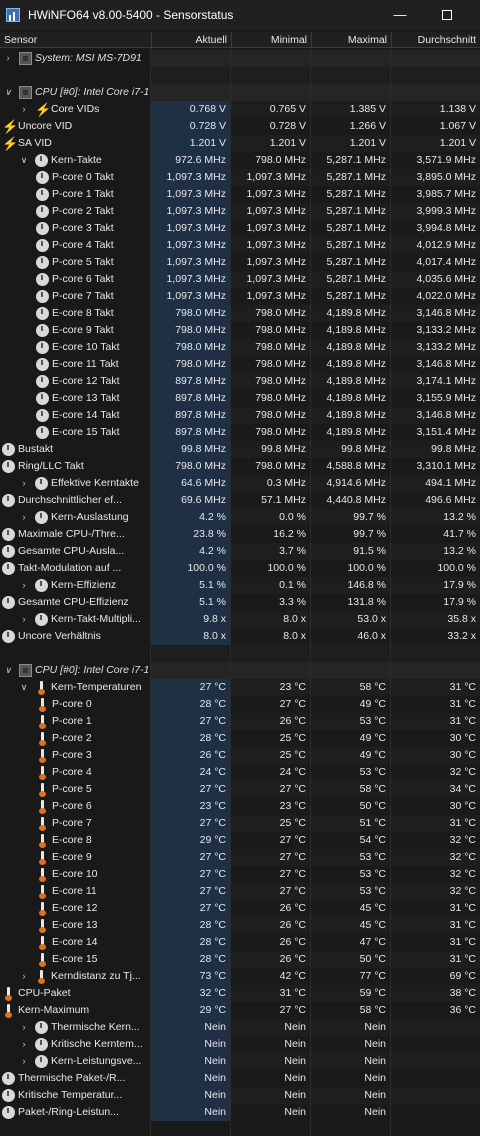 The height and width of the screenshot is (1136, 480). What do you see at coordinates (435, 40) in the screenshot?
I see `column-header-average: Durchschnitt` at bounding box center [435, 40].